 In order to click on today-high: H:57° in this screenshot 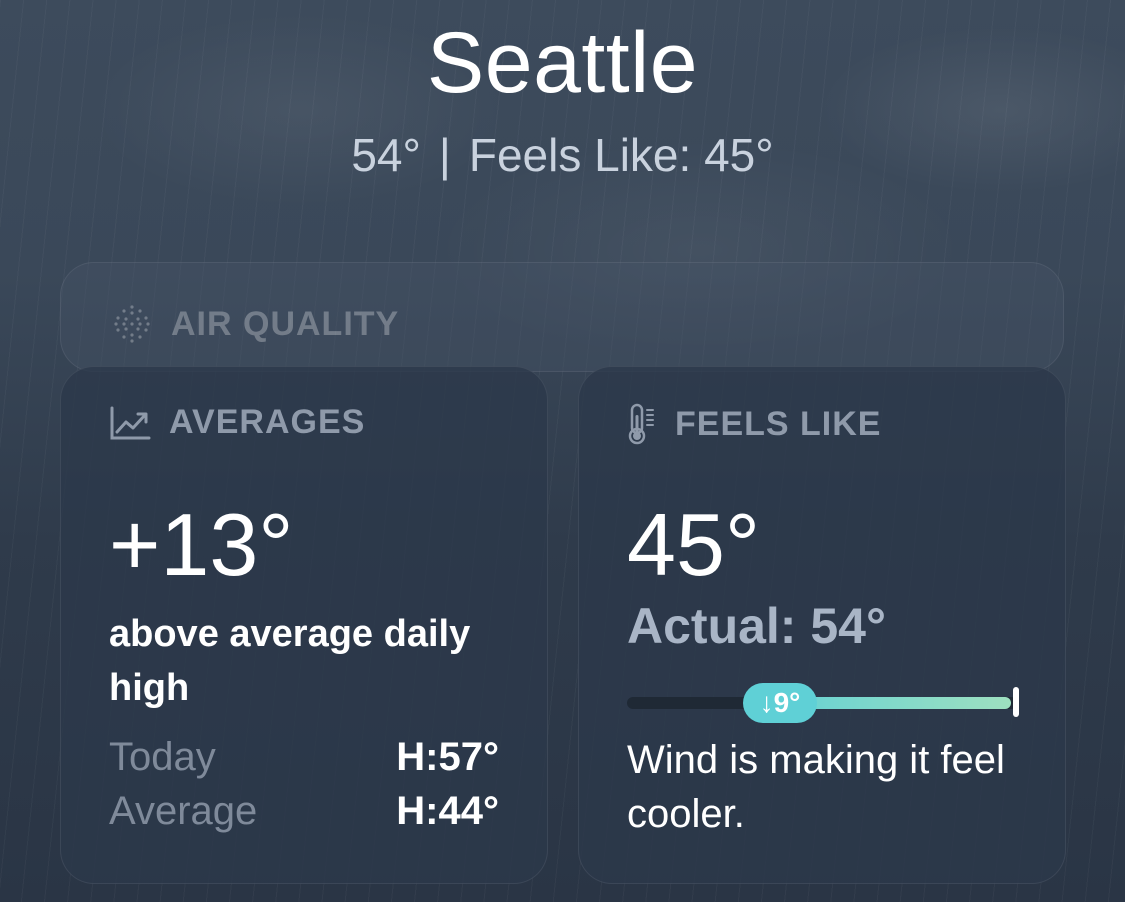, I will do `click(447, 757)`.